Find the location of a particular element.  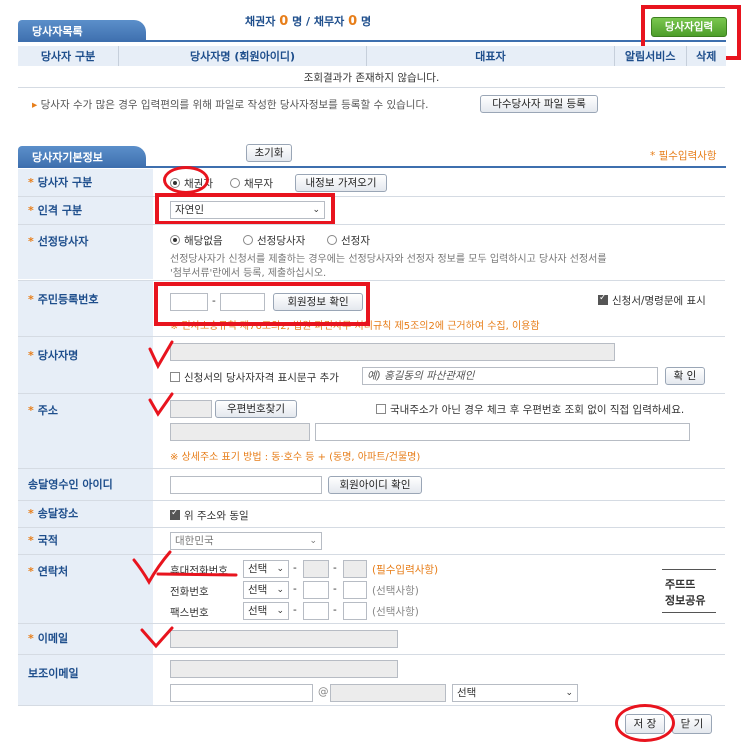

sub-email-domain-input is located at coordinates (388, 693).